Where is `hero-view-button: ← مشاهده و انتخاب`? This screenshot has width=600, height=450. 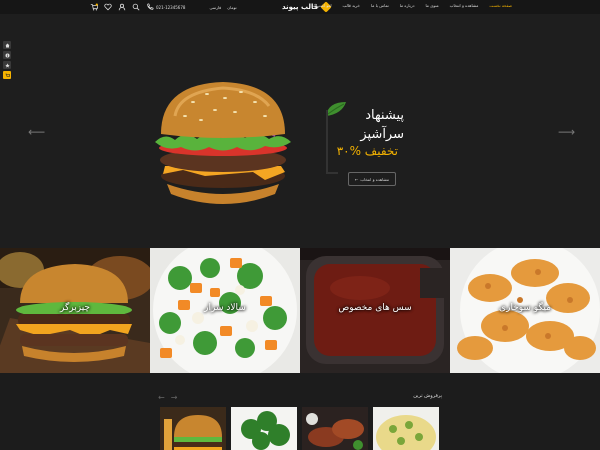 hero-view-button: ← مشاهده و انتخاب is located at coordinates (372, 179).